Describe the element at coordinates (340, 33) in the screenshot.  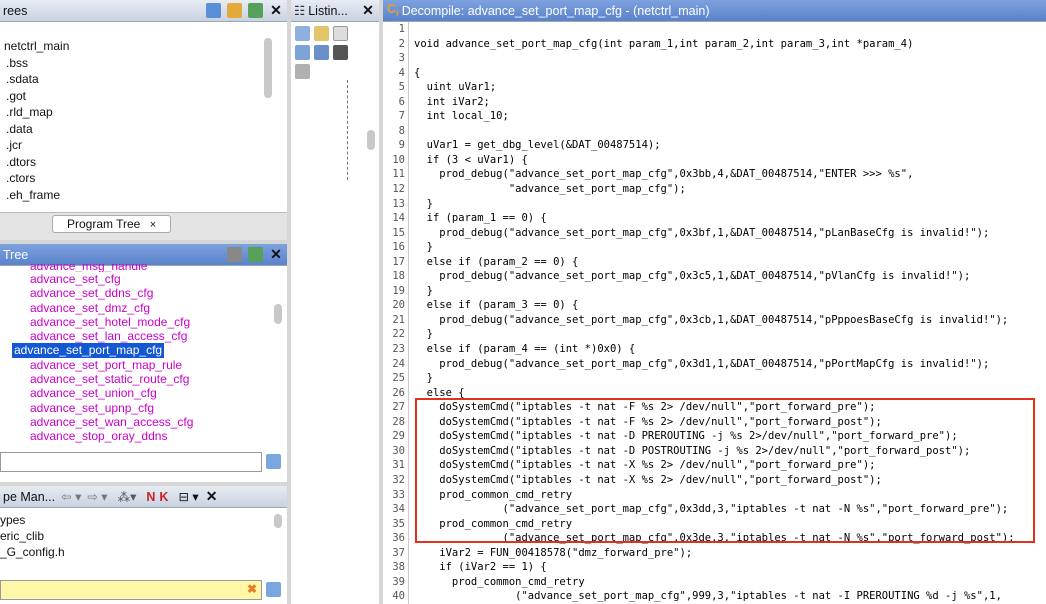
I see `cursor-icon` at that location.